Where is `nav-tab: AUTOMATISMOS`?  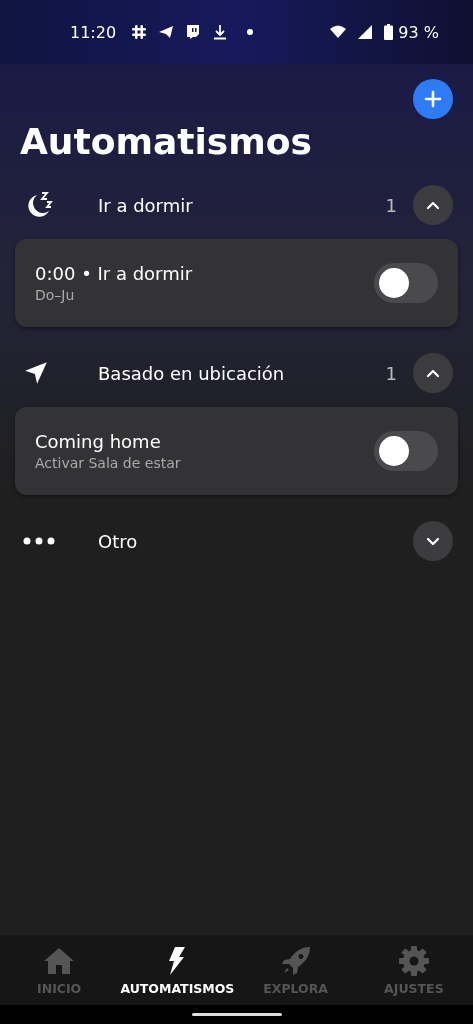 nav-tab: AUTOMATISMOS is located at coordinates (177, 970).